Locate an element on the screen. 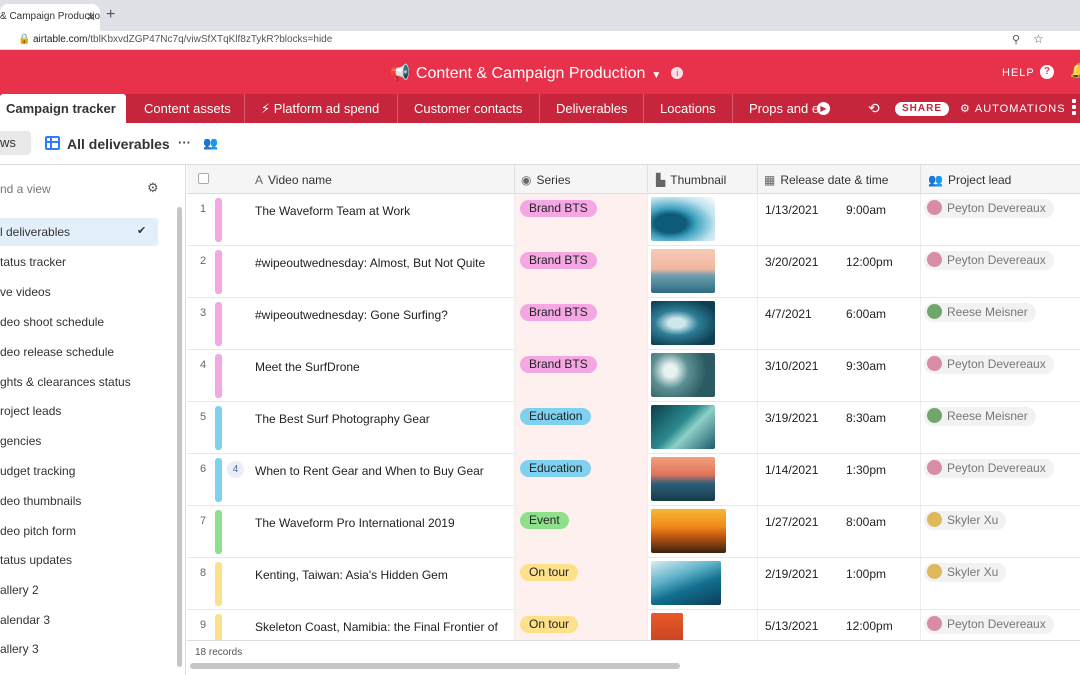 The width and height of the screenshot is (1080, 675). tab-props: Props and e is located at coordinates (775, 108).